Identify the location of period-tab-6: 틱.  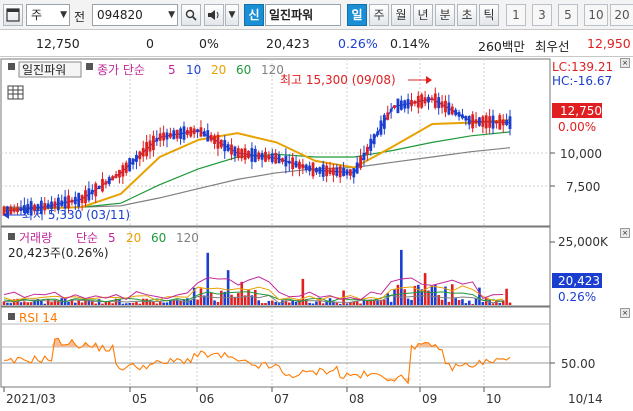
(489, 15).